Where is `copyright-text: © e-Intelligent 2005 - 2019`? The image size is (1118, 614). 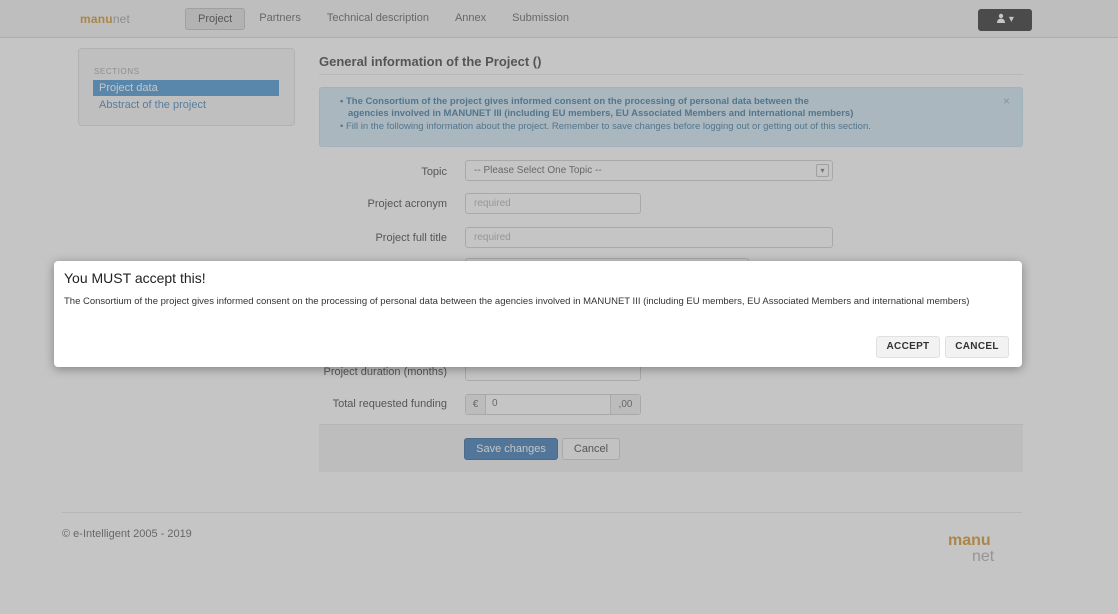 copyright-text: © e-Intelligent 2005 - 2019 is located at coordinates (127, 534).